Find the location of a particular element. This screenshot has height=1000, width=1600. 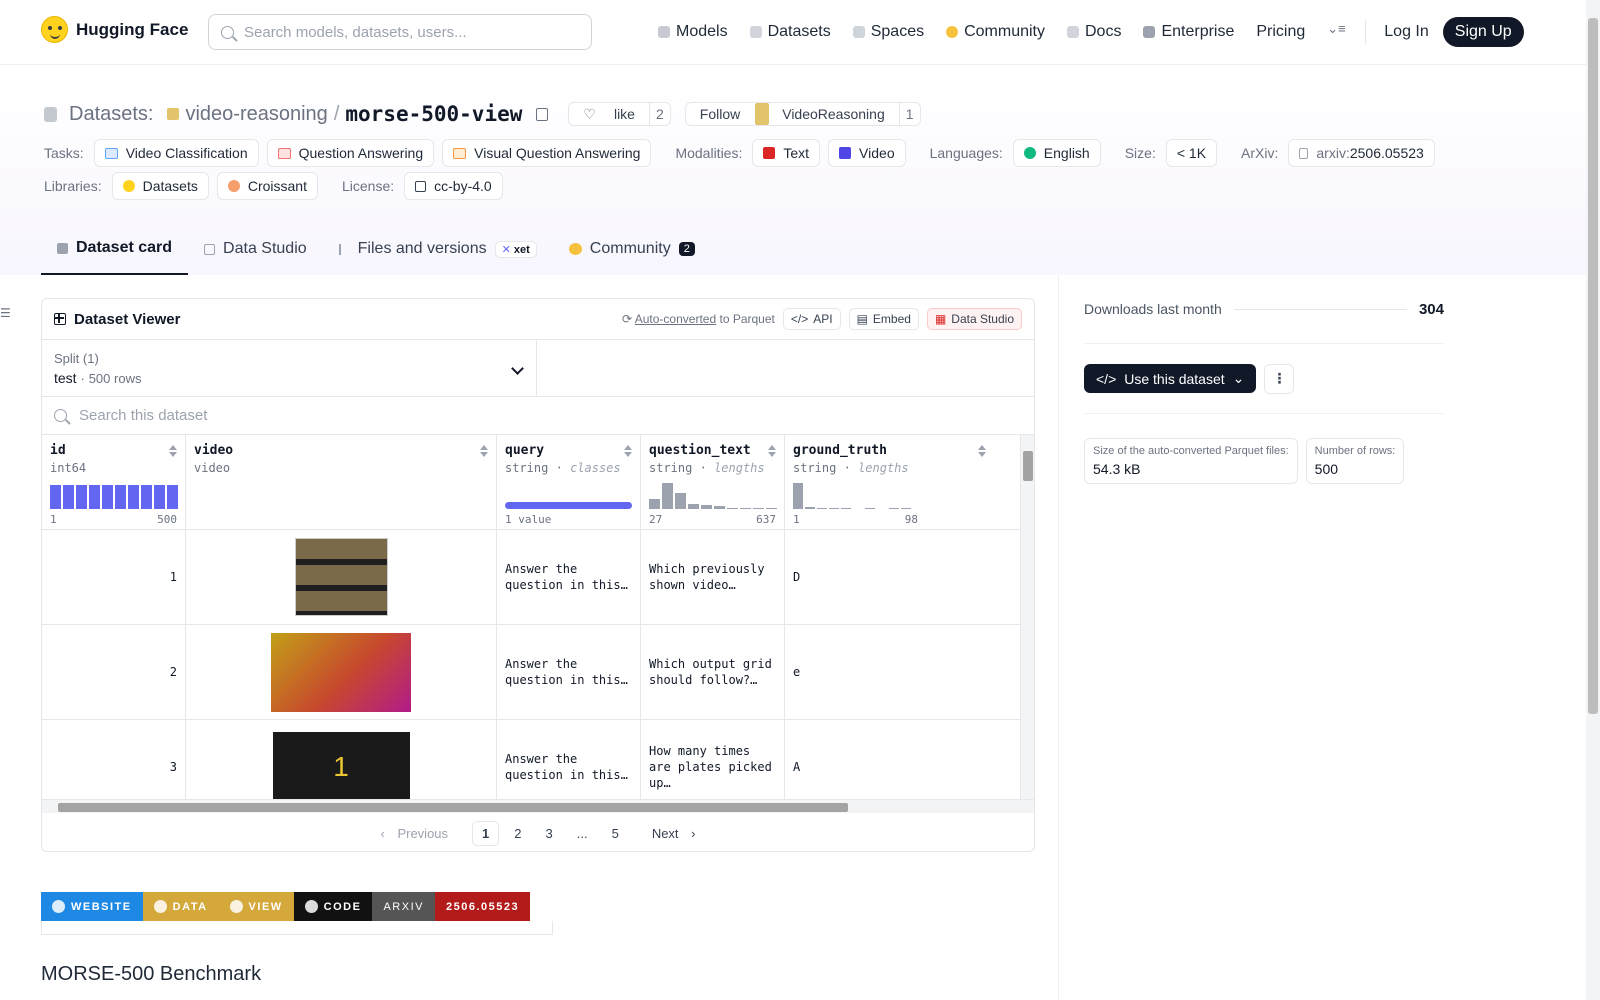

brand-logo: Hugging Face is located at coordinates (114, 29).